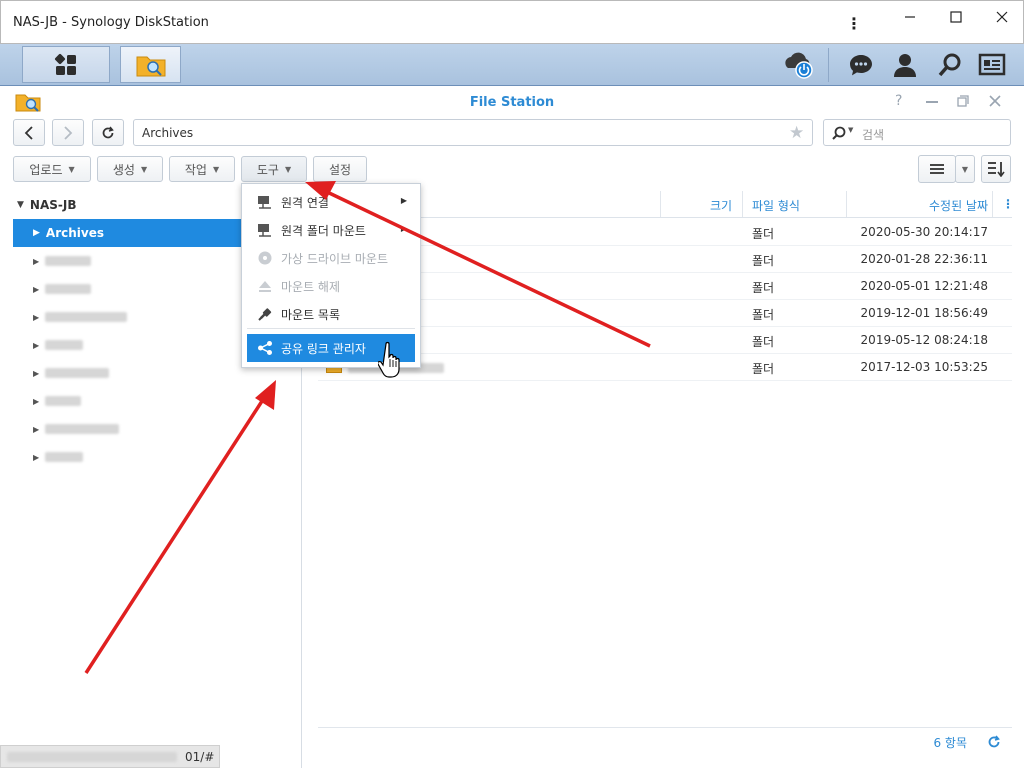 Image resolution: width=1024 pixels, height=768 pixels. Describe the element at coordinates (320, 190) in the screenshot. I see `arrow-head` at that location.